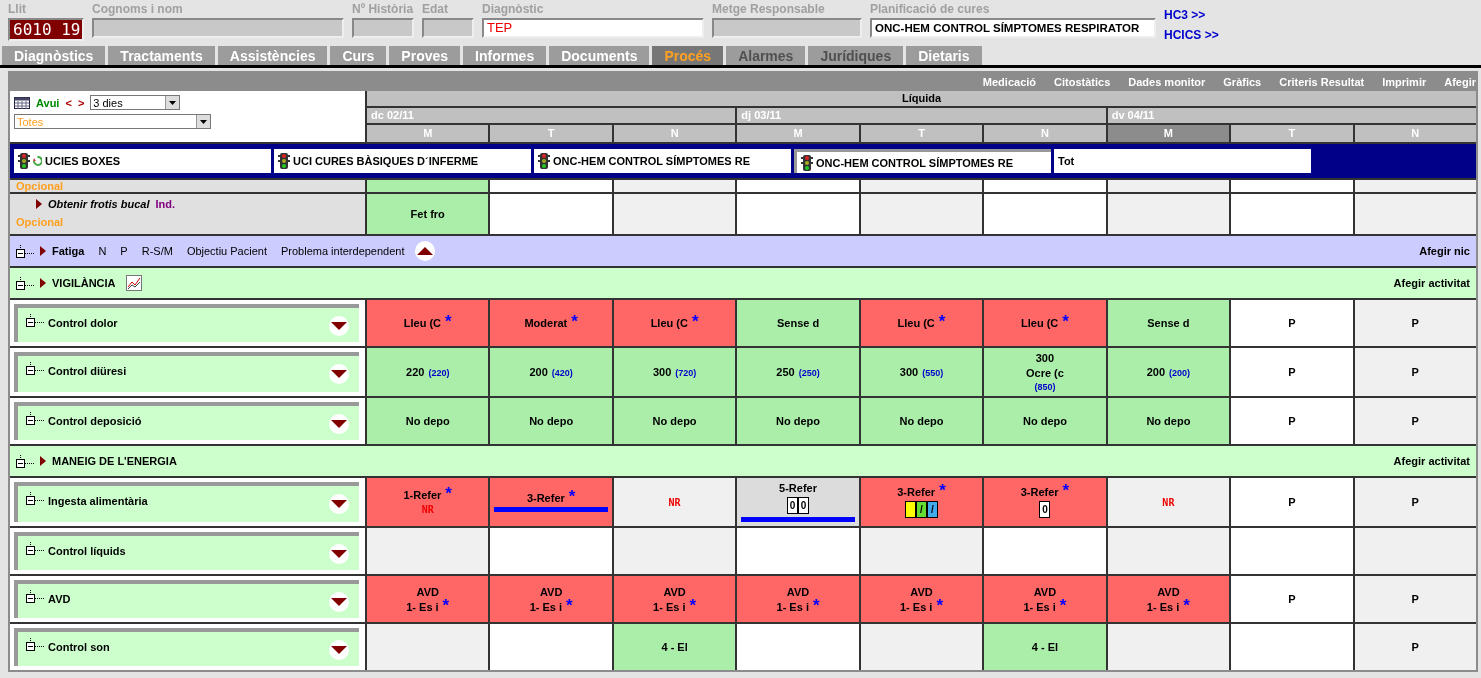 The image size is (1481, 678). I want to click on chart-icon, so click(133, 283).